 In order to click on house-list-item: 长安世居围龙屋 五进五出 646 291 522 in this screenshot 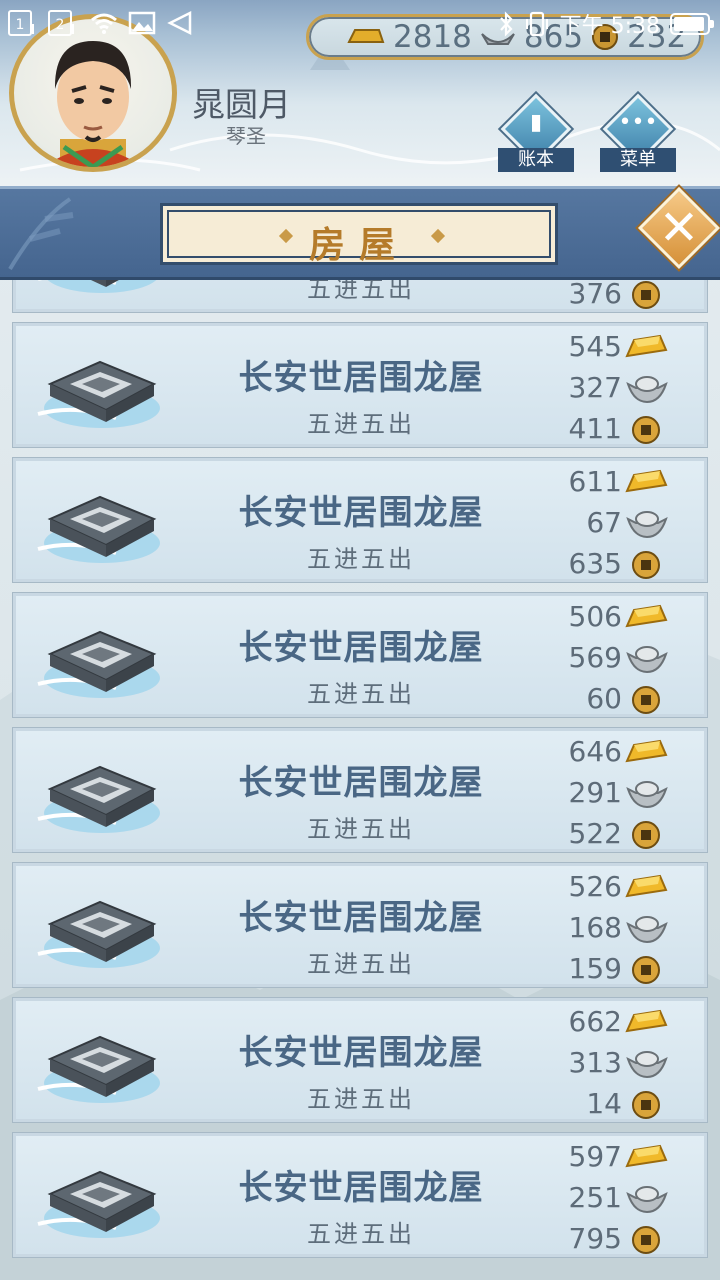, I will do `click(360, 790)`.